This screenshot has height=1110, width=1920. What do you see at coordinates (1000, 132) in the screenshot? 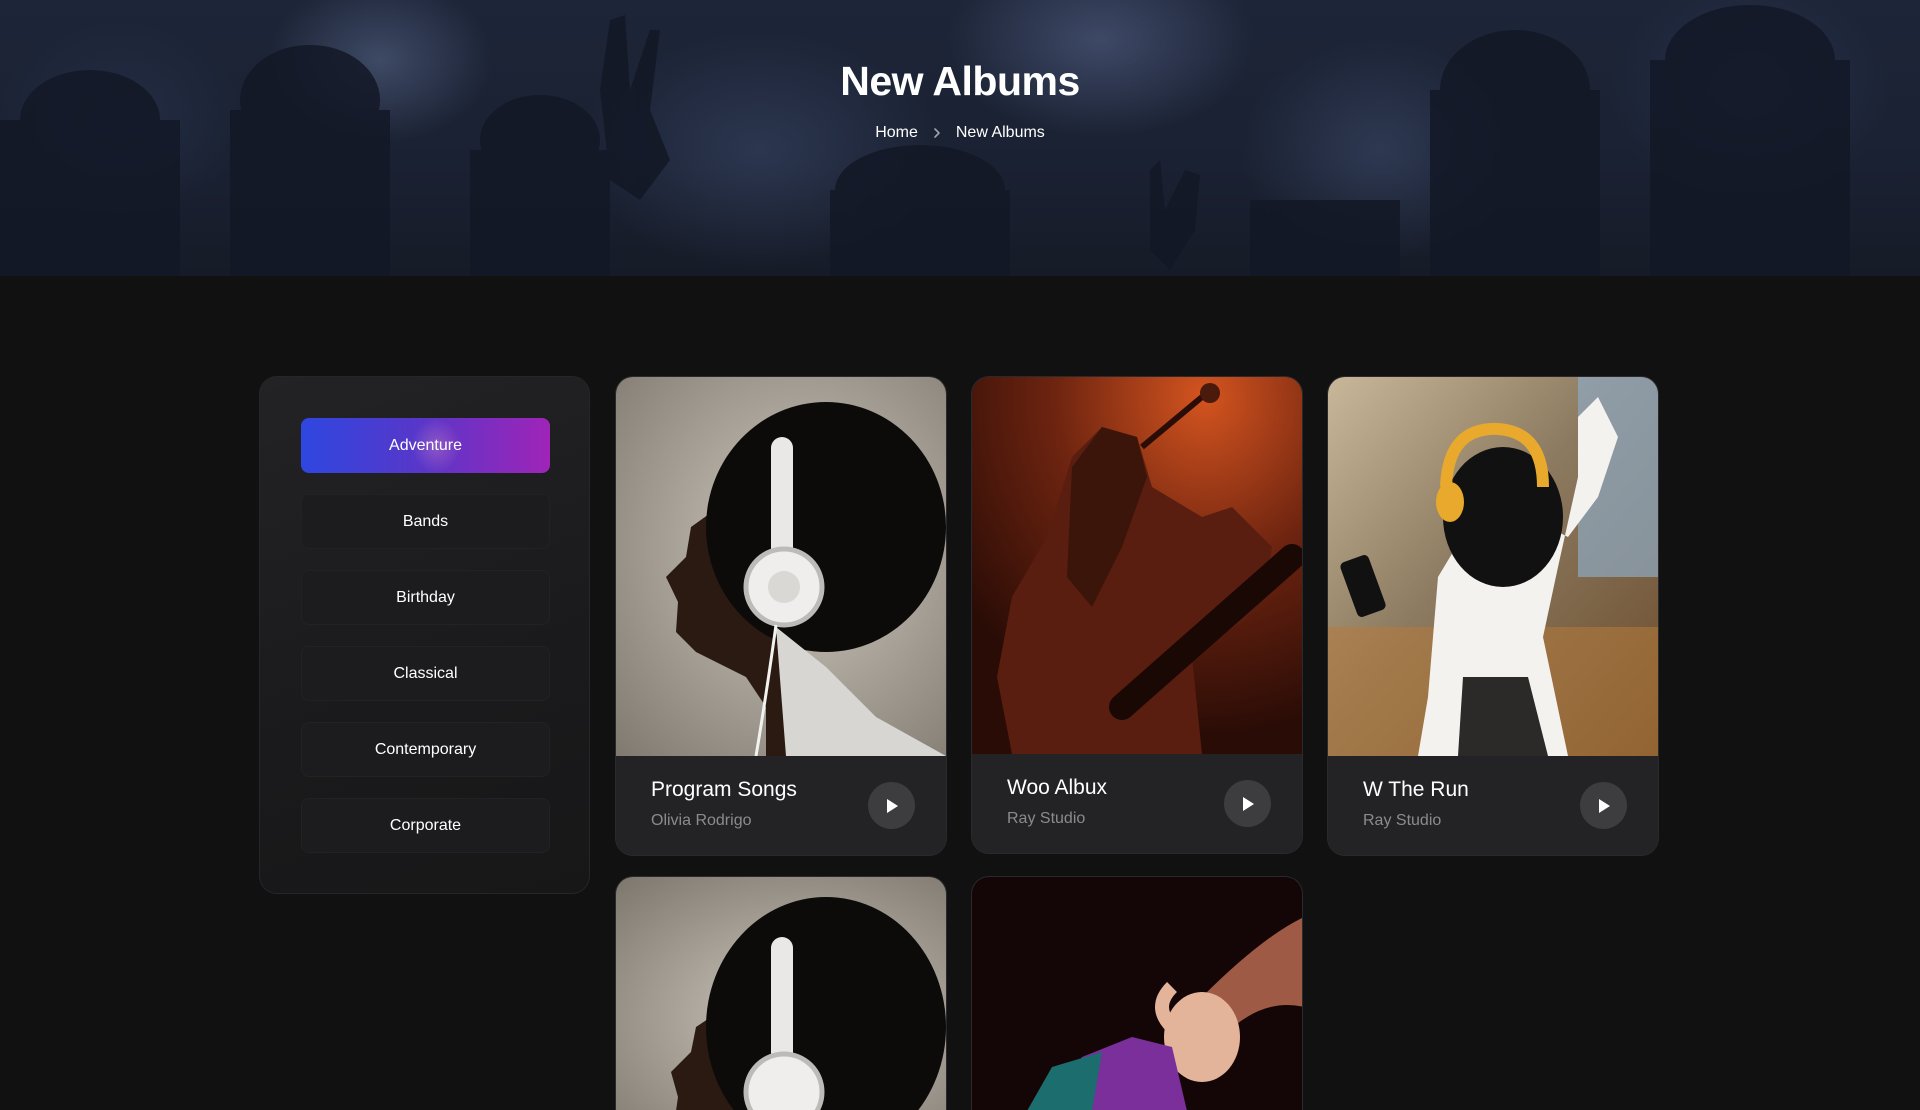
I see `breadcrumb-current: New Albums` at bounding box center [1000, 132].